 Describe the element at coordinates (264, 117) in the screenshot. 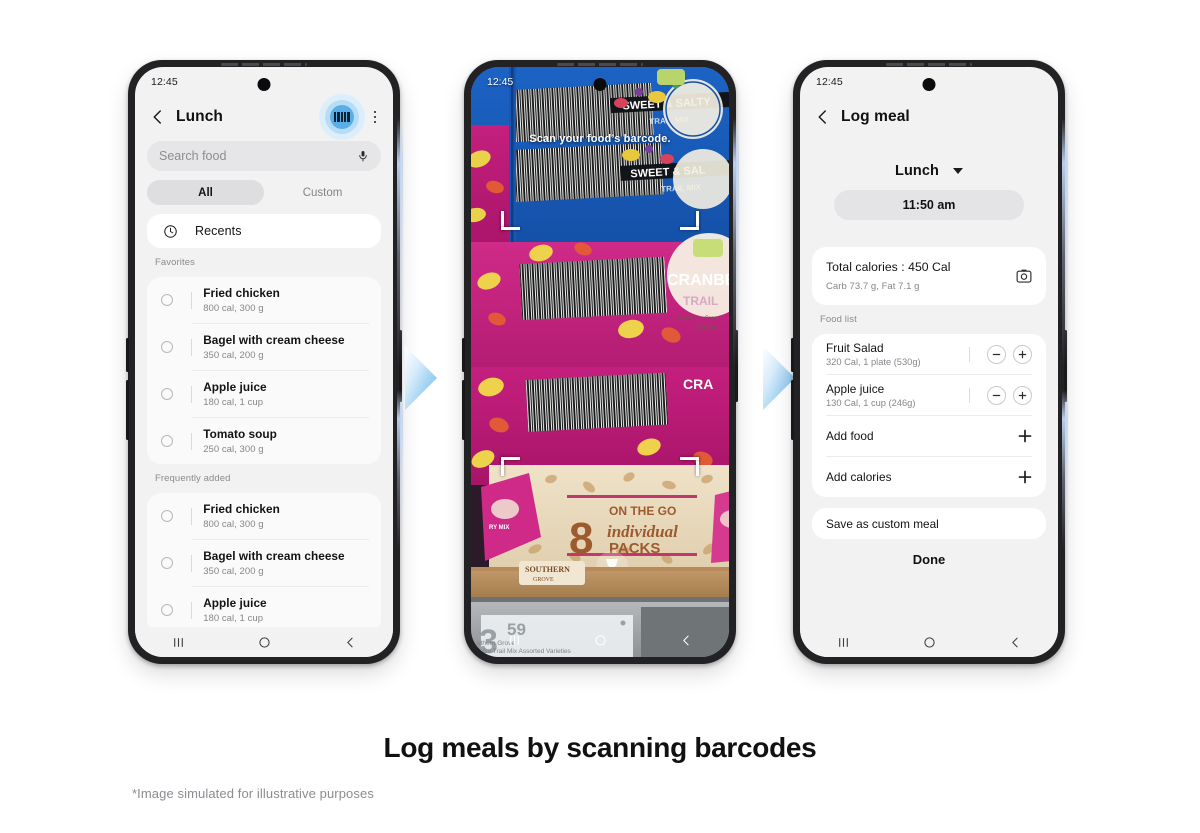

I see `app-bar: Lunch` at that location.